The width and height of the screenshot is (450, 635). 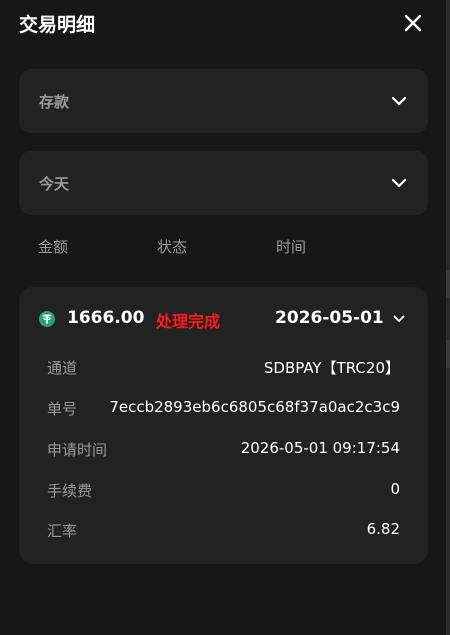 I want to click on detail-row-exchange-rate: 汇率 6.82, so click(x=223, y=531).